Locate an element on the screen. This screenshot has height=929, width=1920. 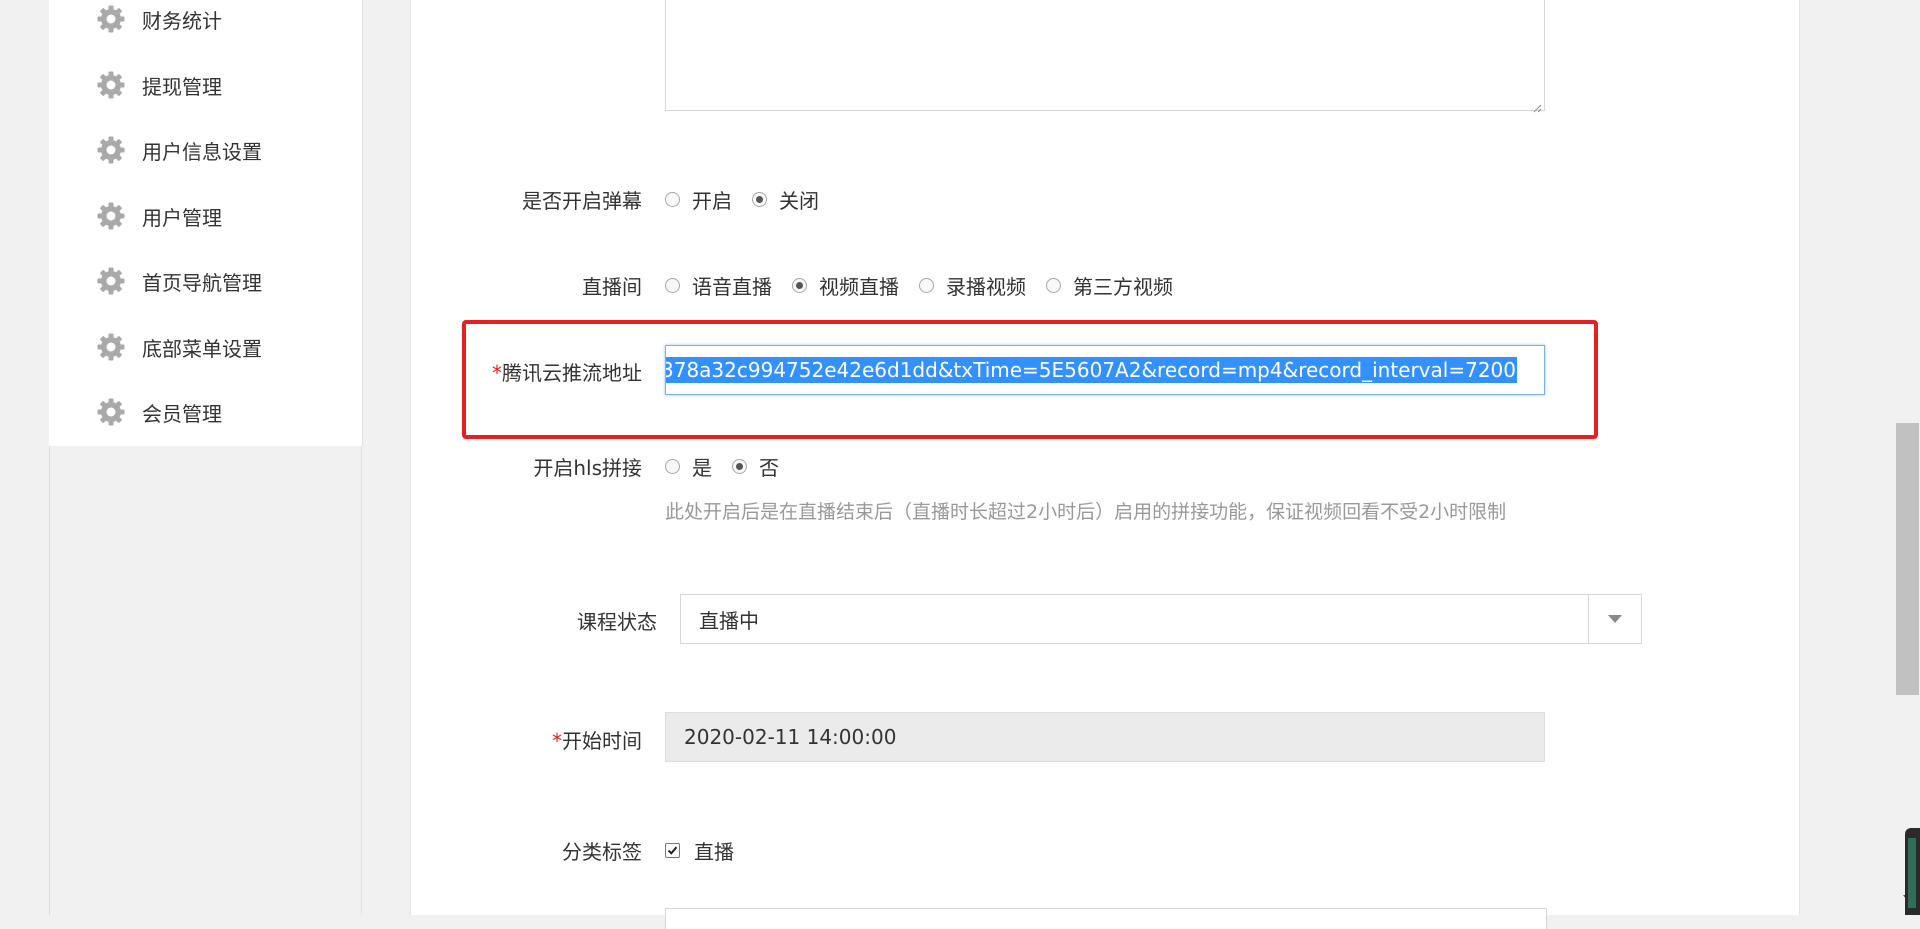
start-time-label-text: 开始时间 is located at coordinates (602, 741).